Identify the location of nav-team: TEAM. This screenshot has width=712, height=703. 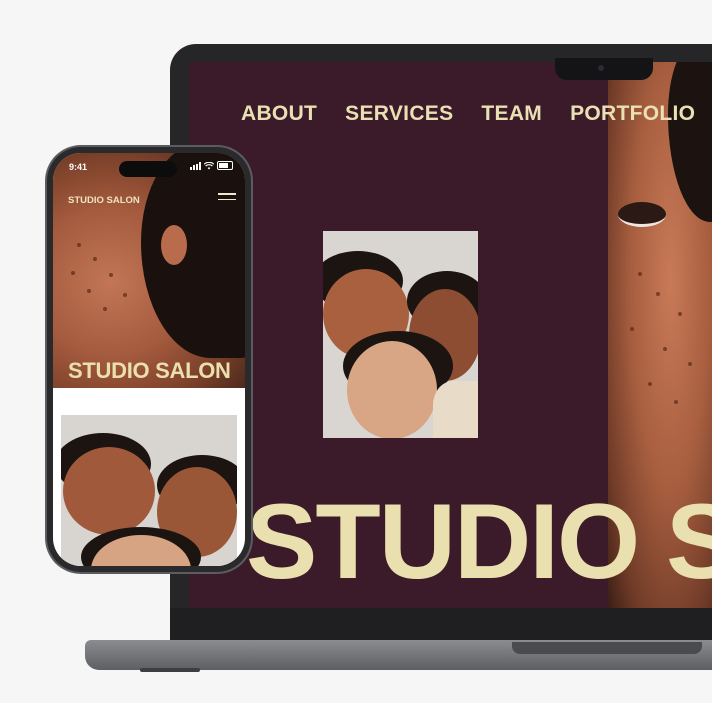
(511, 114).